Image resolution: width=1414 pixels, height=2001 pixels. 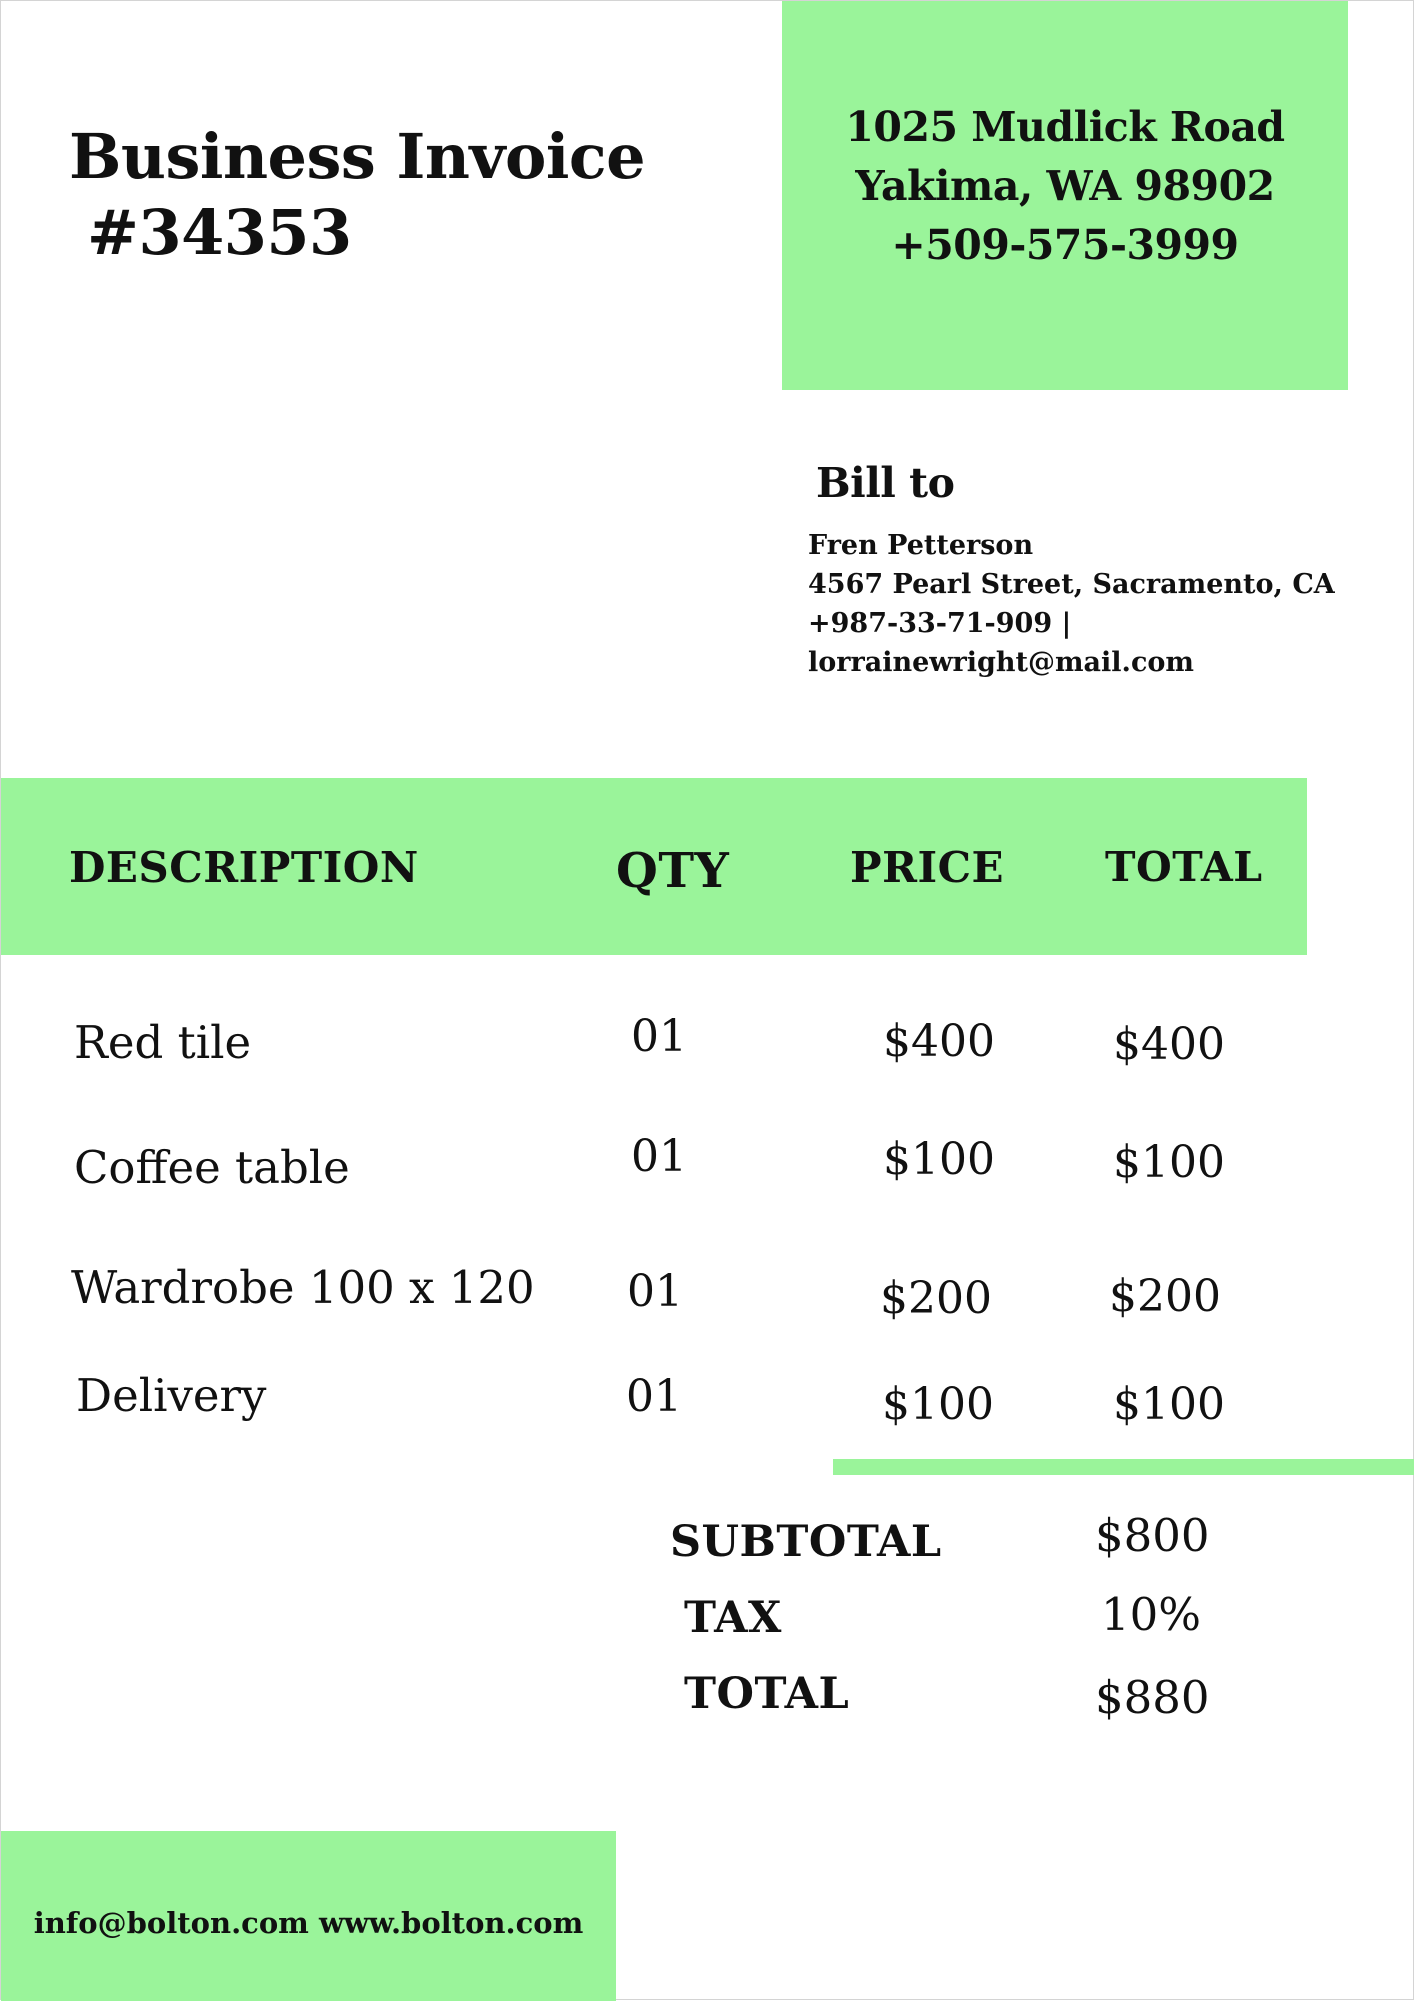 I want to click on row-price: $200, so click(x=936, y=1298).